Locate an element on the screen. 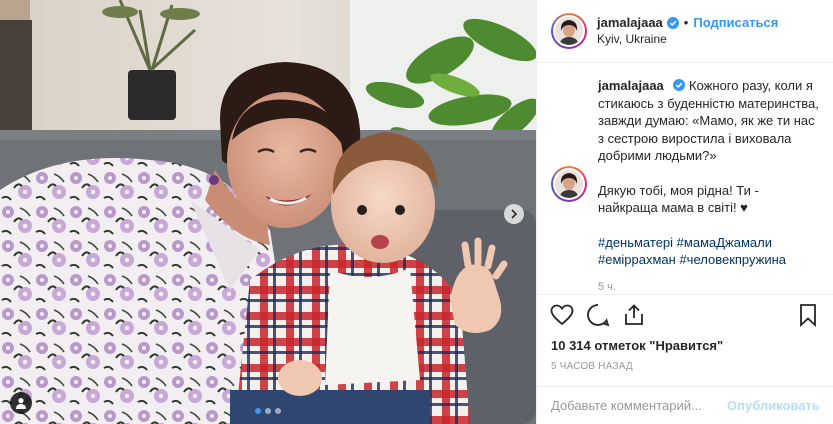 Image resolution: width=833 pixels, height=424 pixels. caption-avatar is located at coordinates (569, 184).